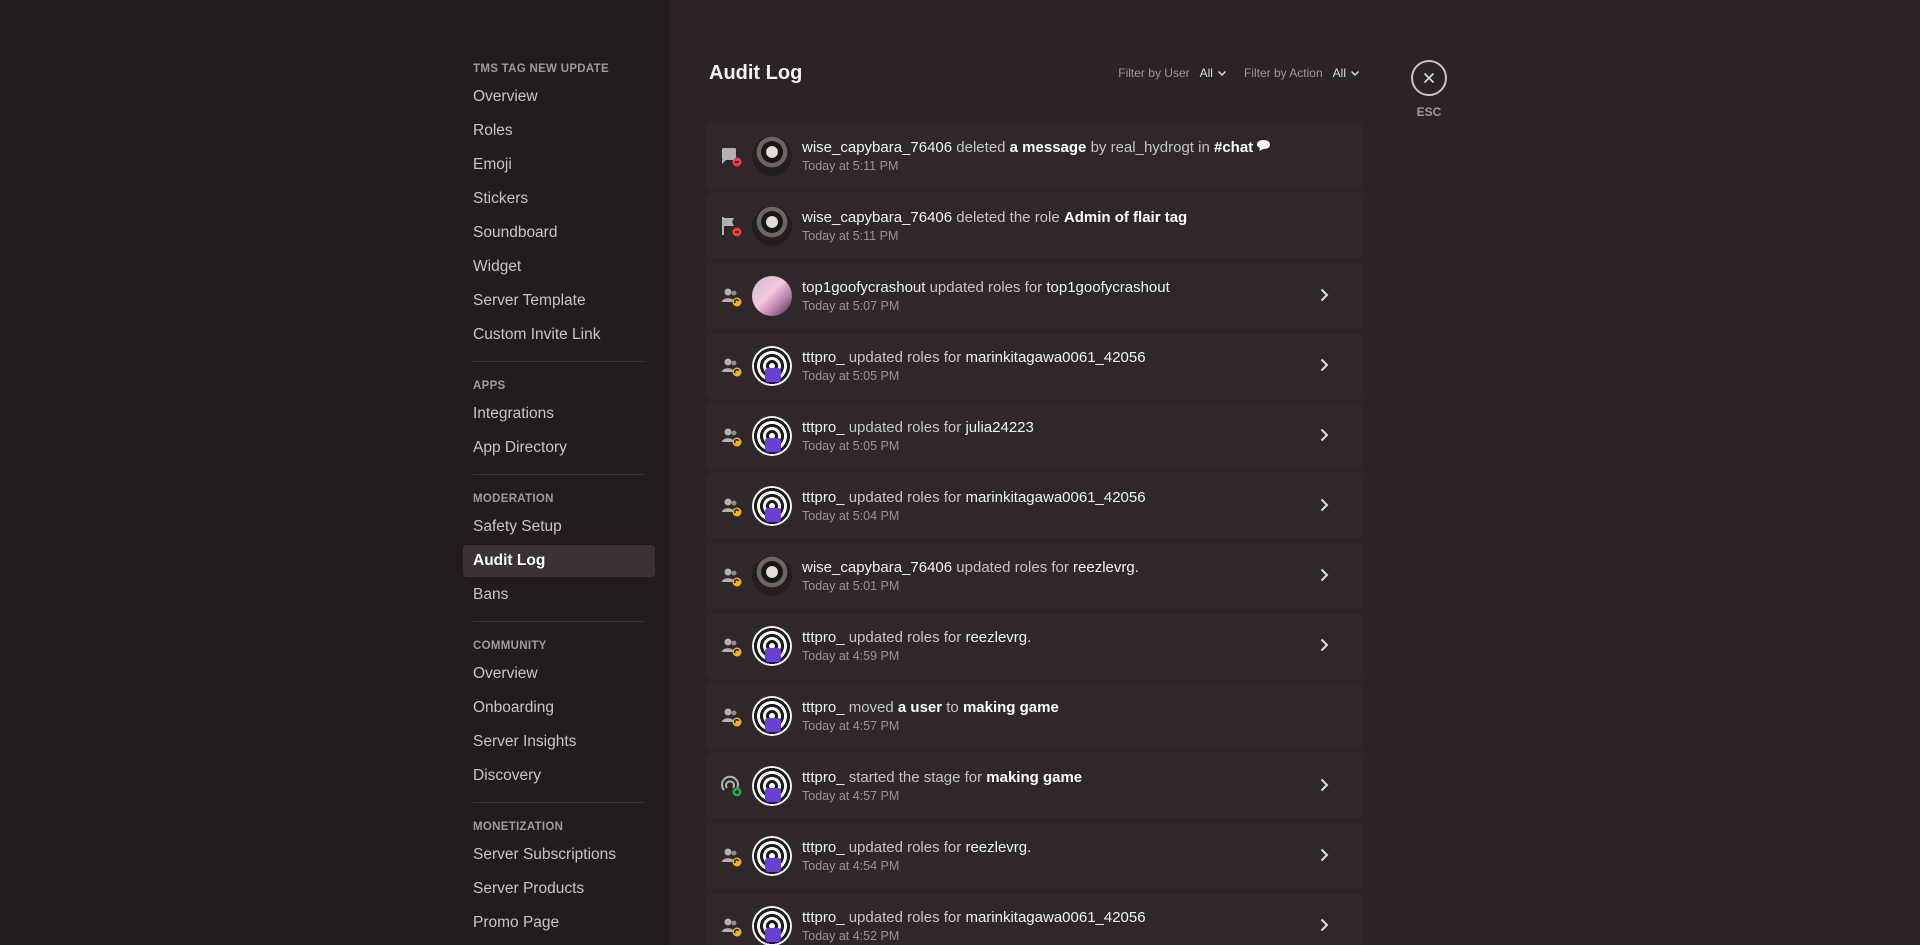  I want to click on action-target: a user, so click(920, 707).